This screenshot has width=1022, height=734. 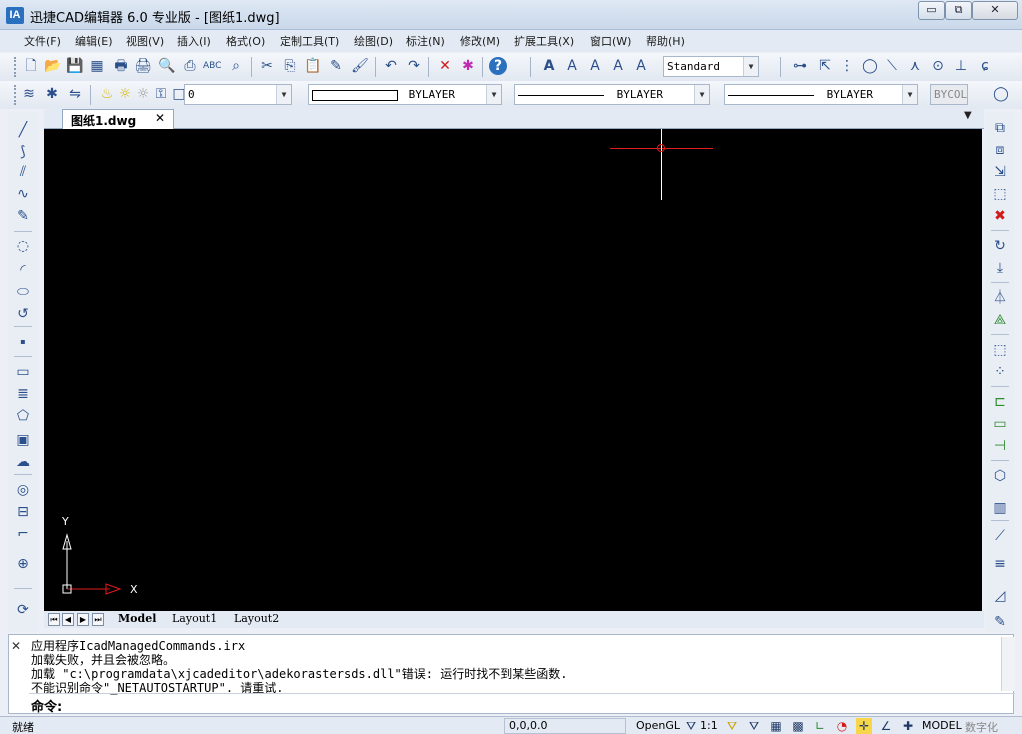 I want to click on menu-format: 格式(O), so click(x=245, y=41).